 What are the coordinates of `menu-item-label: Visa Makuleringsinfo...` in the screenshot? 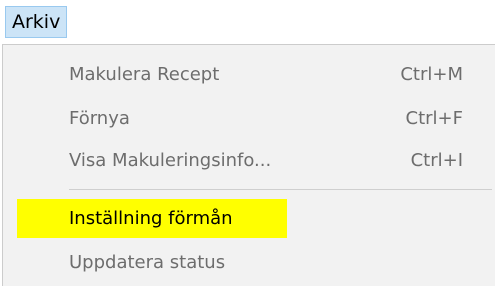 It's located at (170, 160).